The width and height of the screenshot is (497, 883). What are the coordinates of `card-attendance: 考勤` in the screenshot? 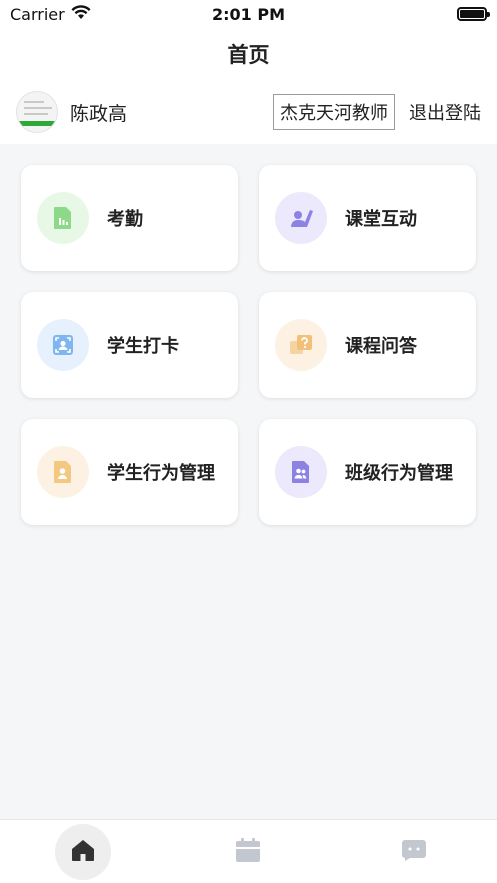 It's located at (129, 218).